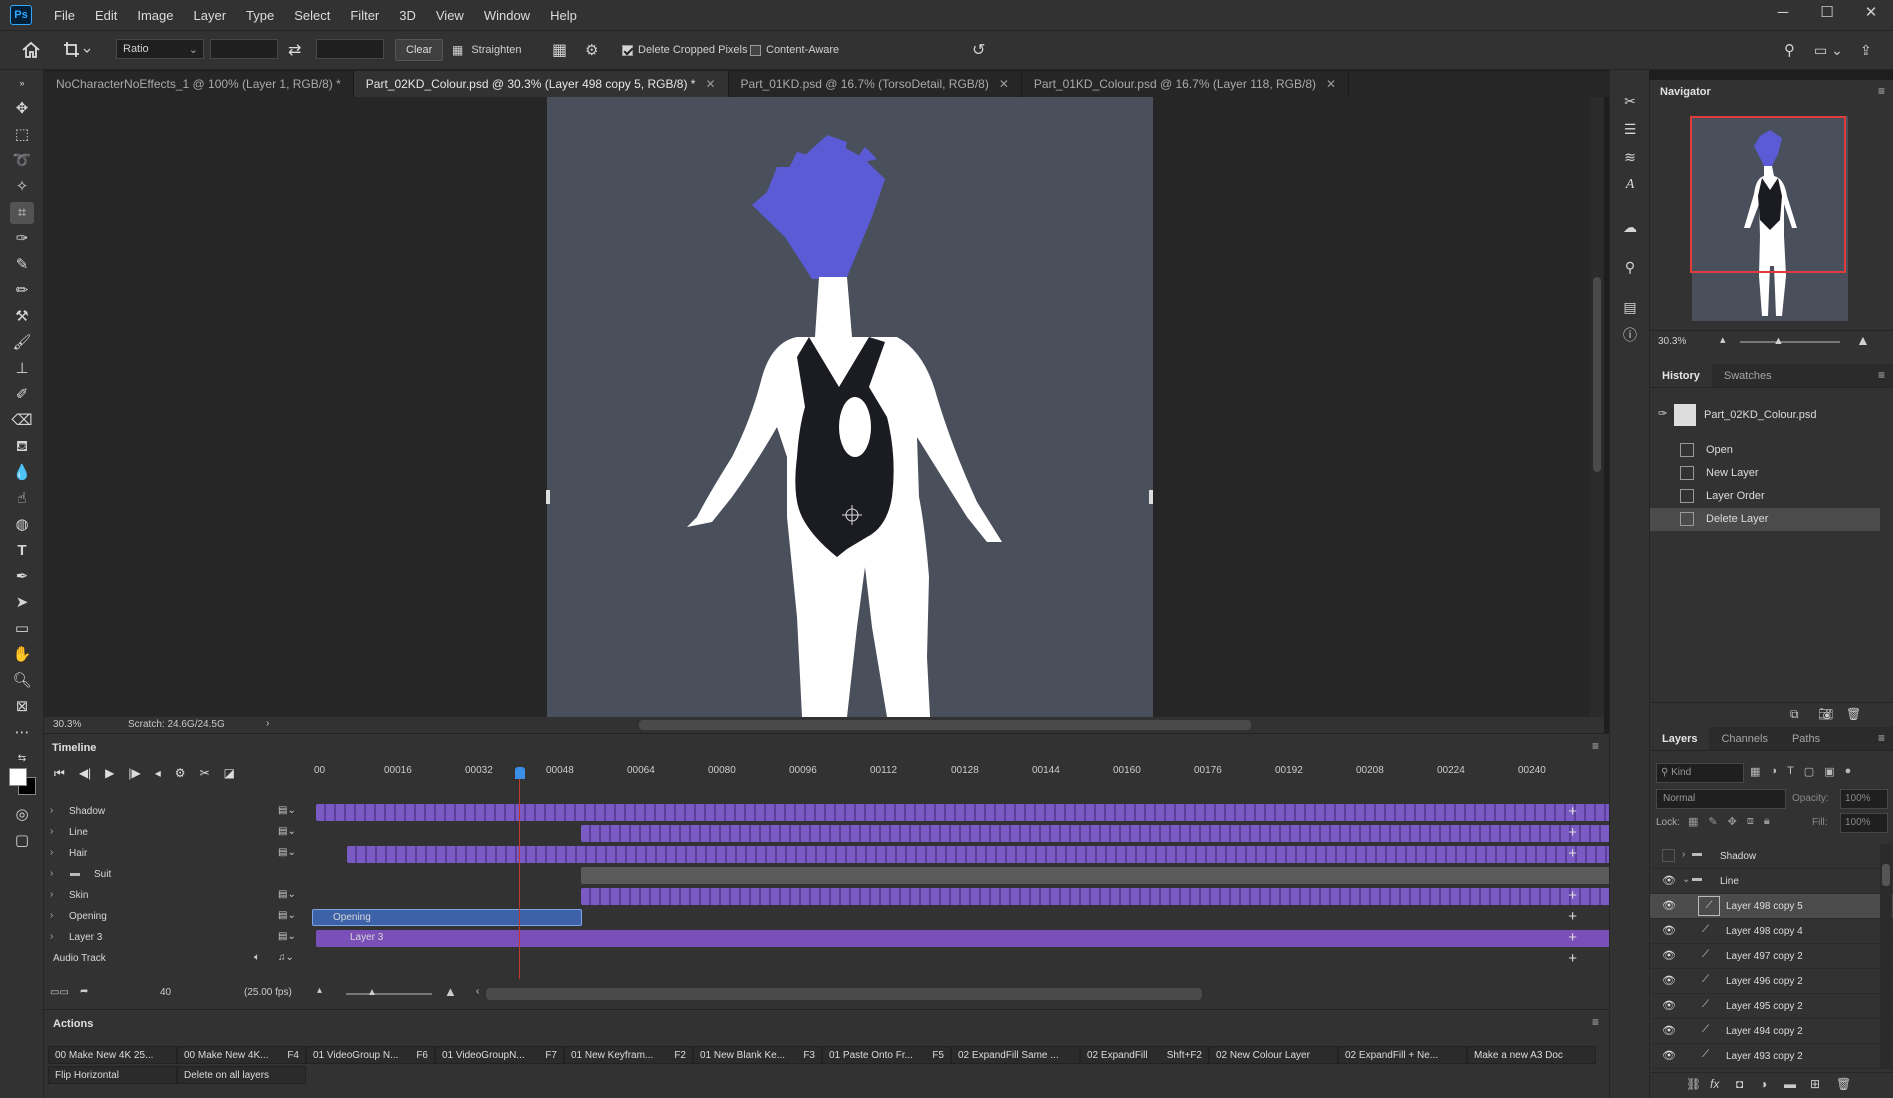  I want to click on shape-tool-icon: ▭, so click(22, 629).